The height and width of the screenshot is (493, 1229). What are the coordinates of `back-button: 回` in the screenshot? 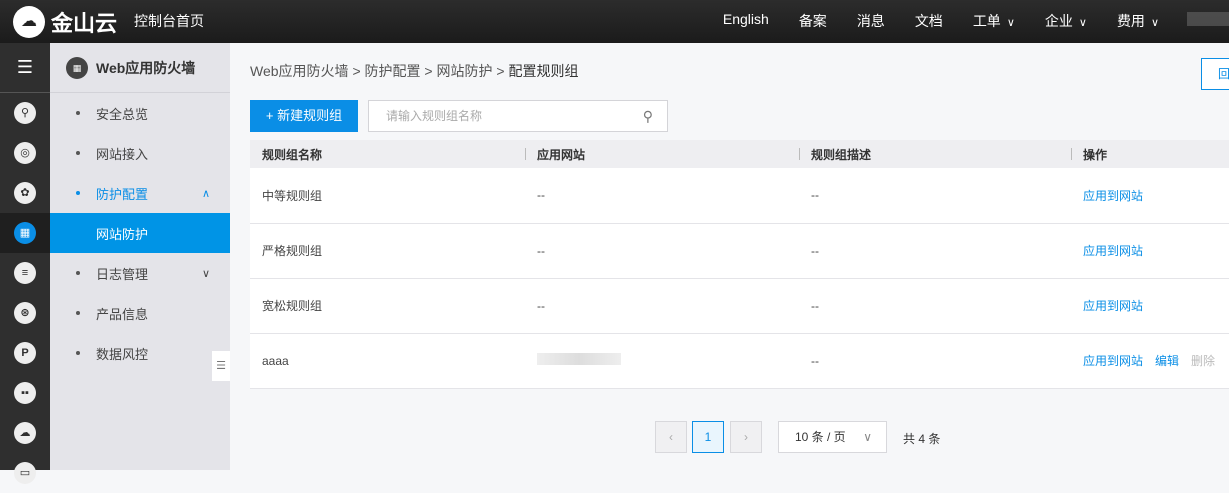 It's located at (1215, 74).